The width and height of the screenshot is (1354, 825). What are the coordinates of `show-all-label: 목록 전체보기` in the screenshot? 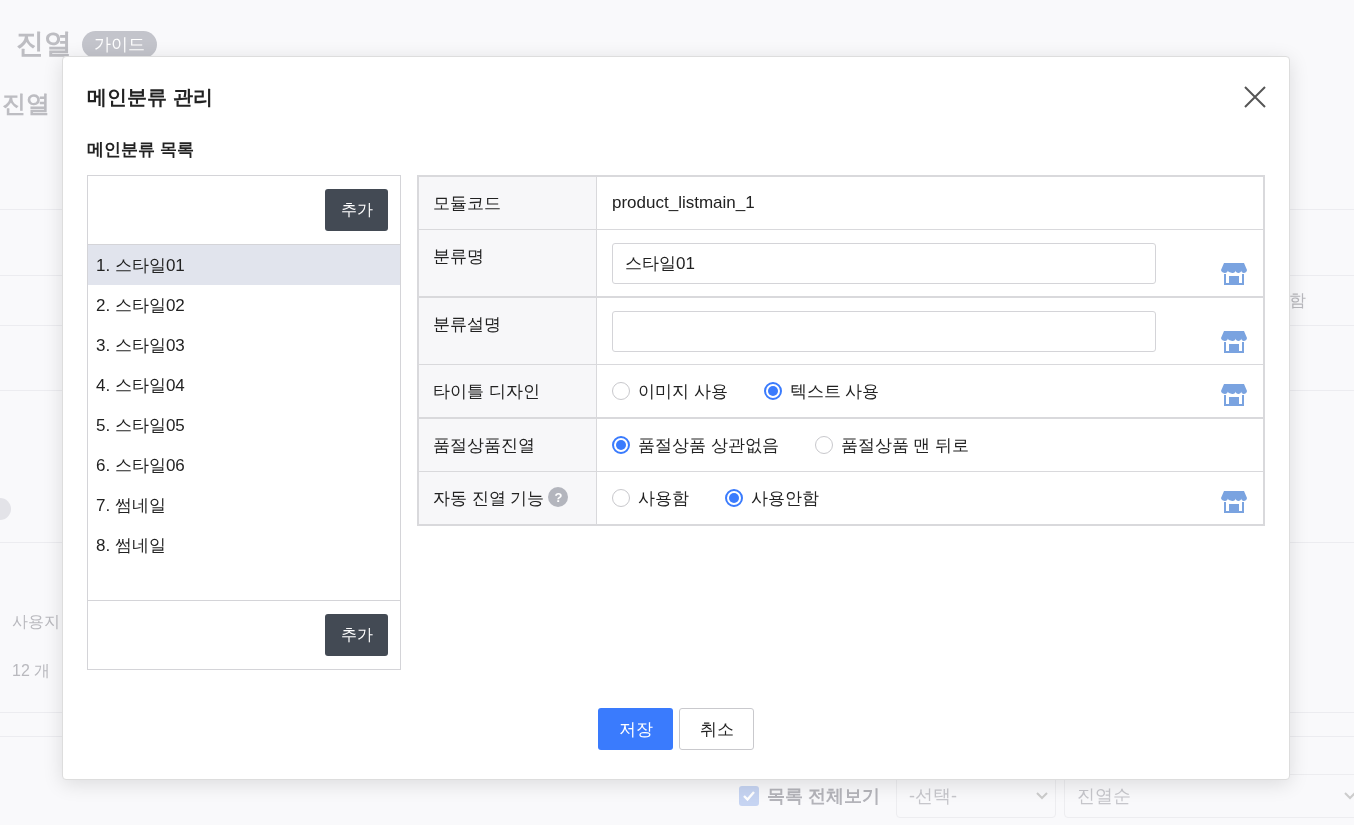 It's located at (823, 796).